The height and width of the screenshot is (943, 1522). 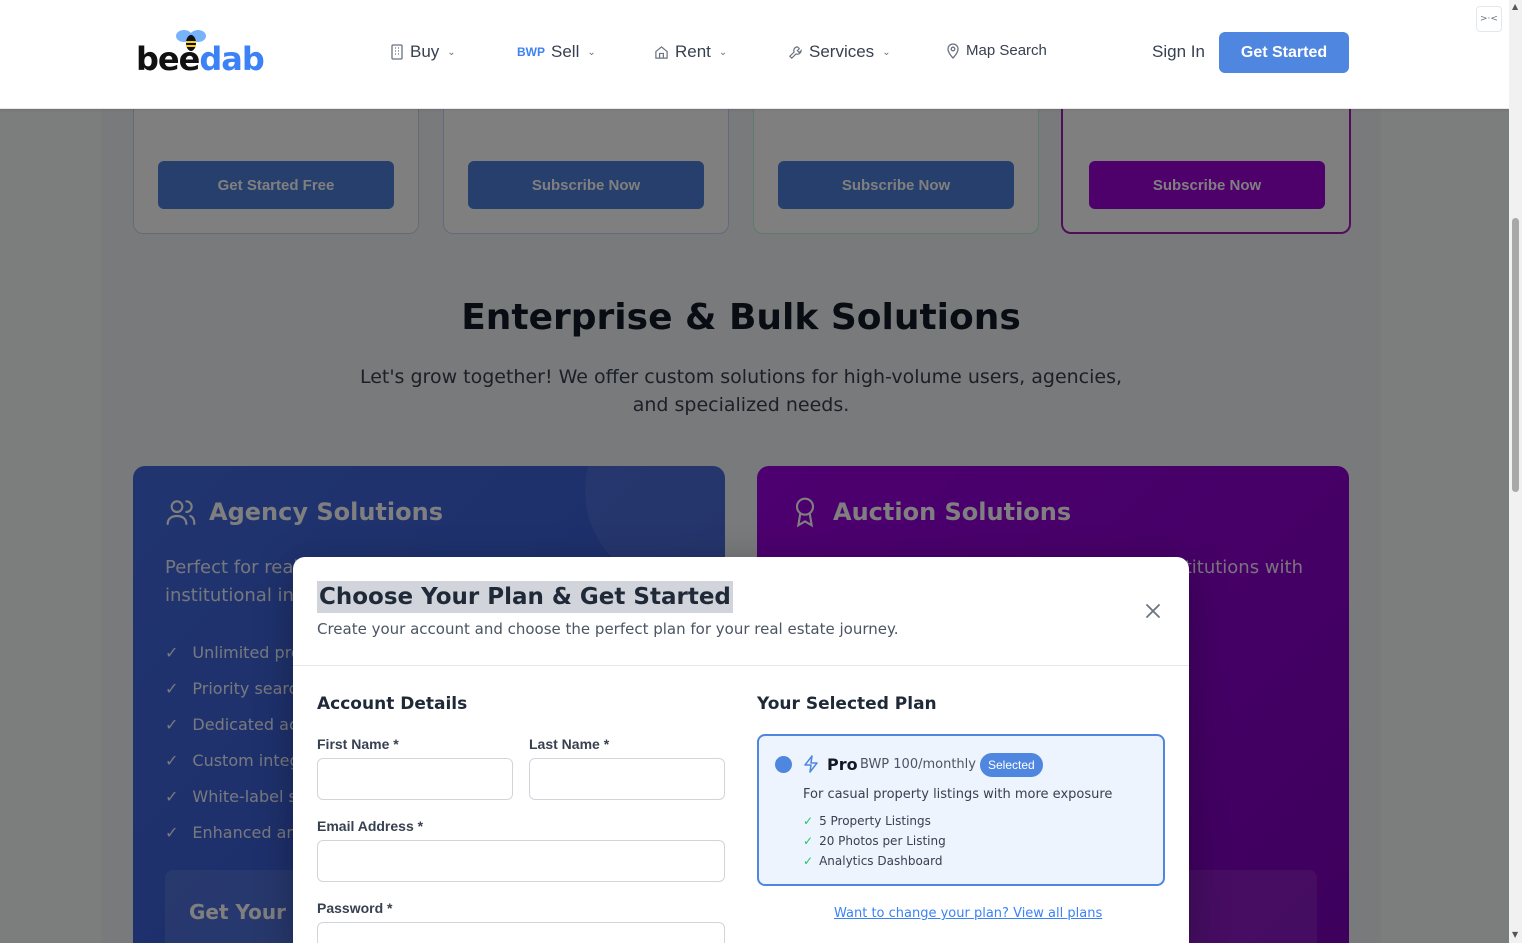 I want to click on scroll-down-arrow-icon: ▼, so click(x=1515, y=934).